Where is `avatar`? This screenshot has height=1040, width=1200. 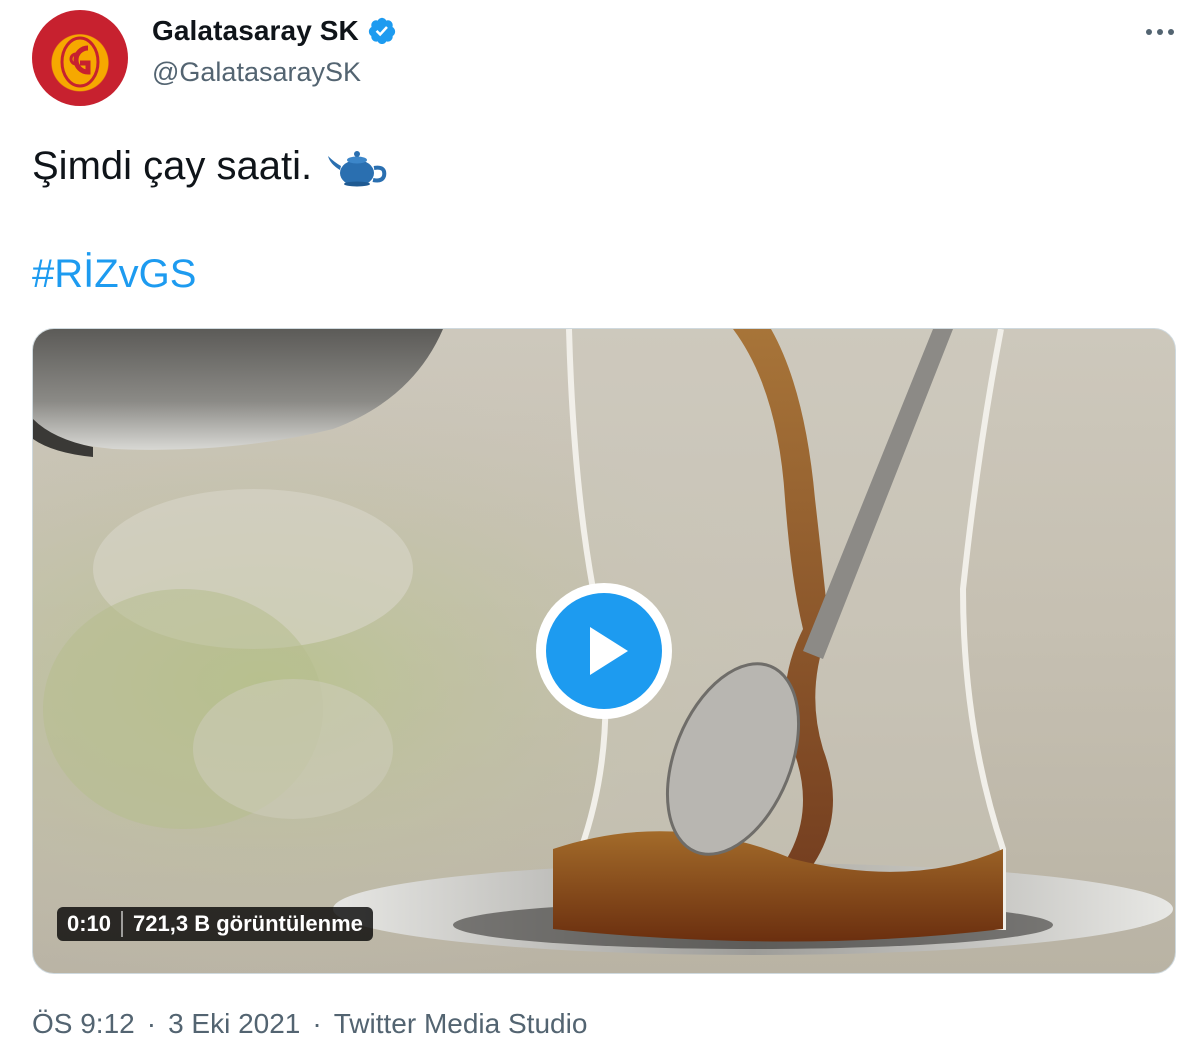 avatar is located at coordinates (80, 58).